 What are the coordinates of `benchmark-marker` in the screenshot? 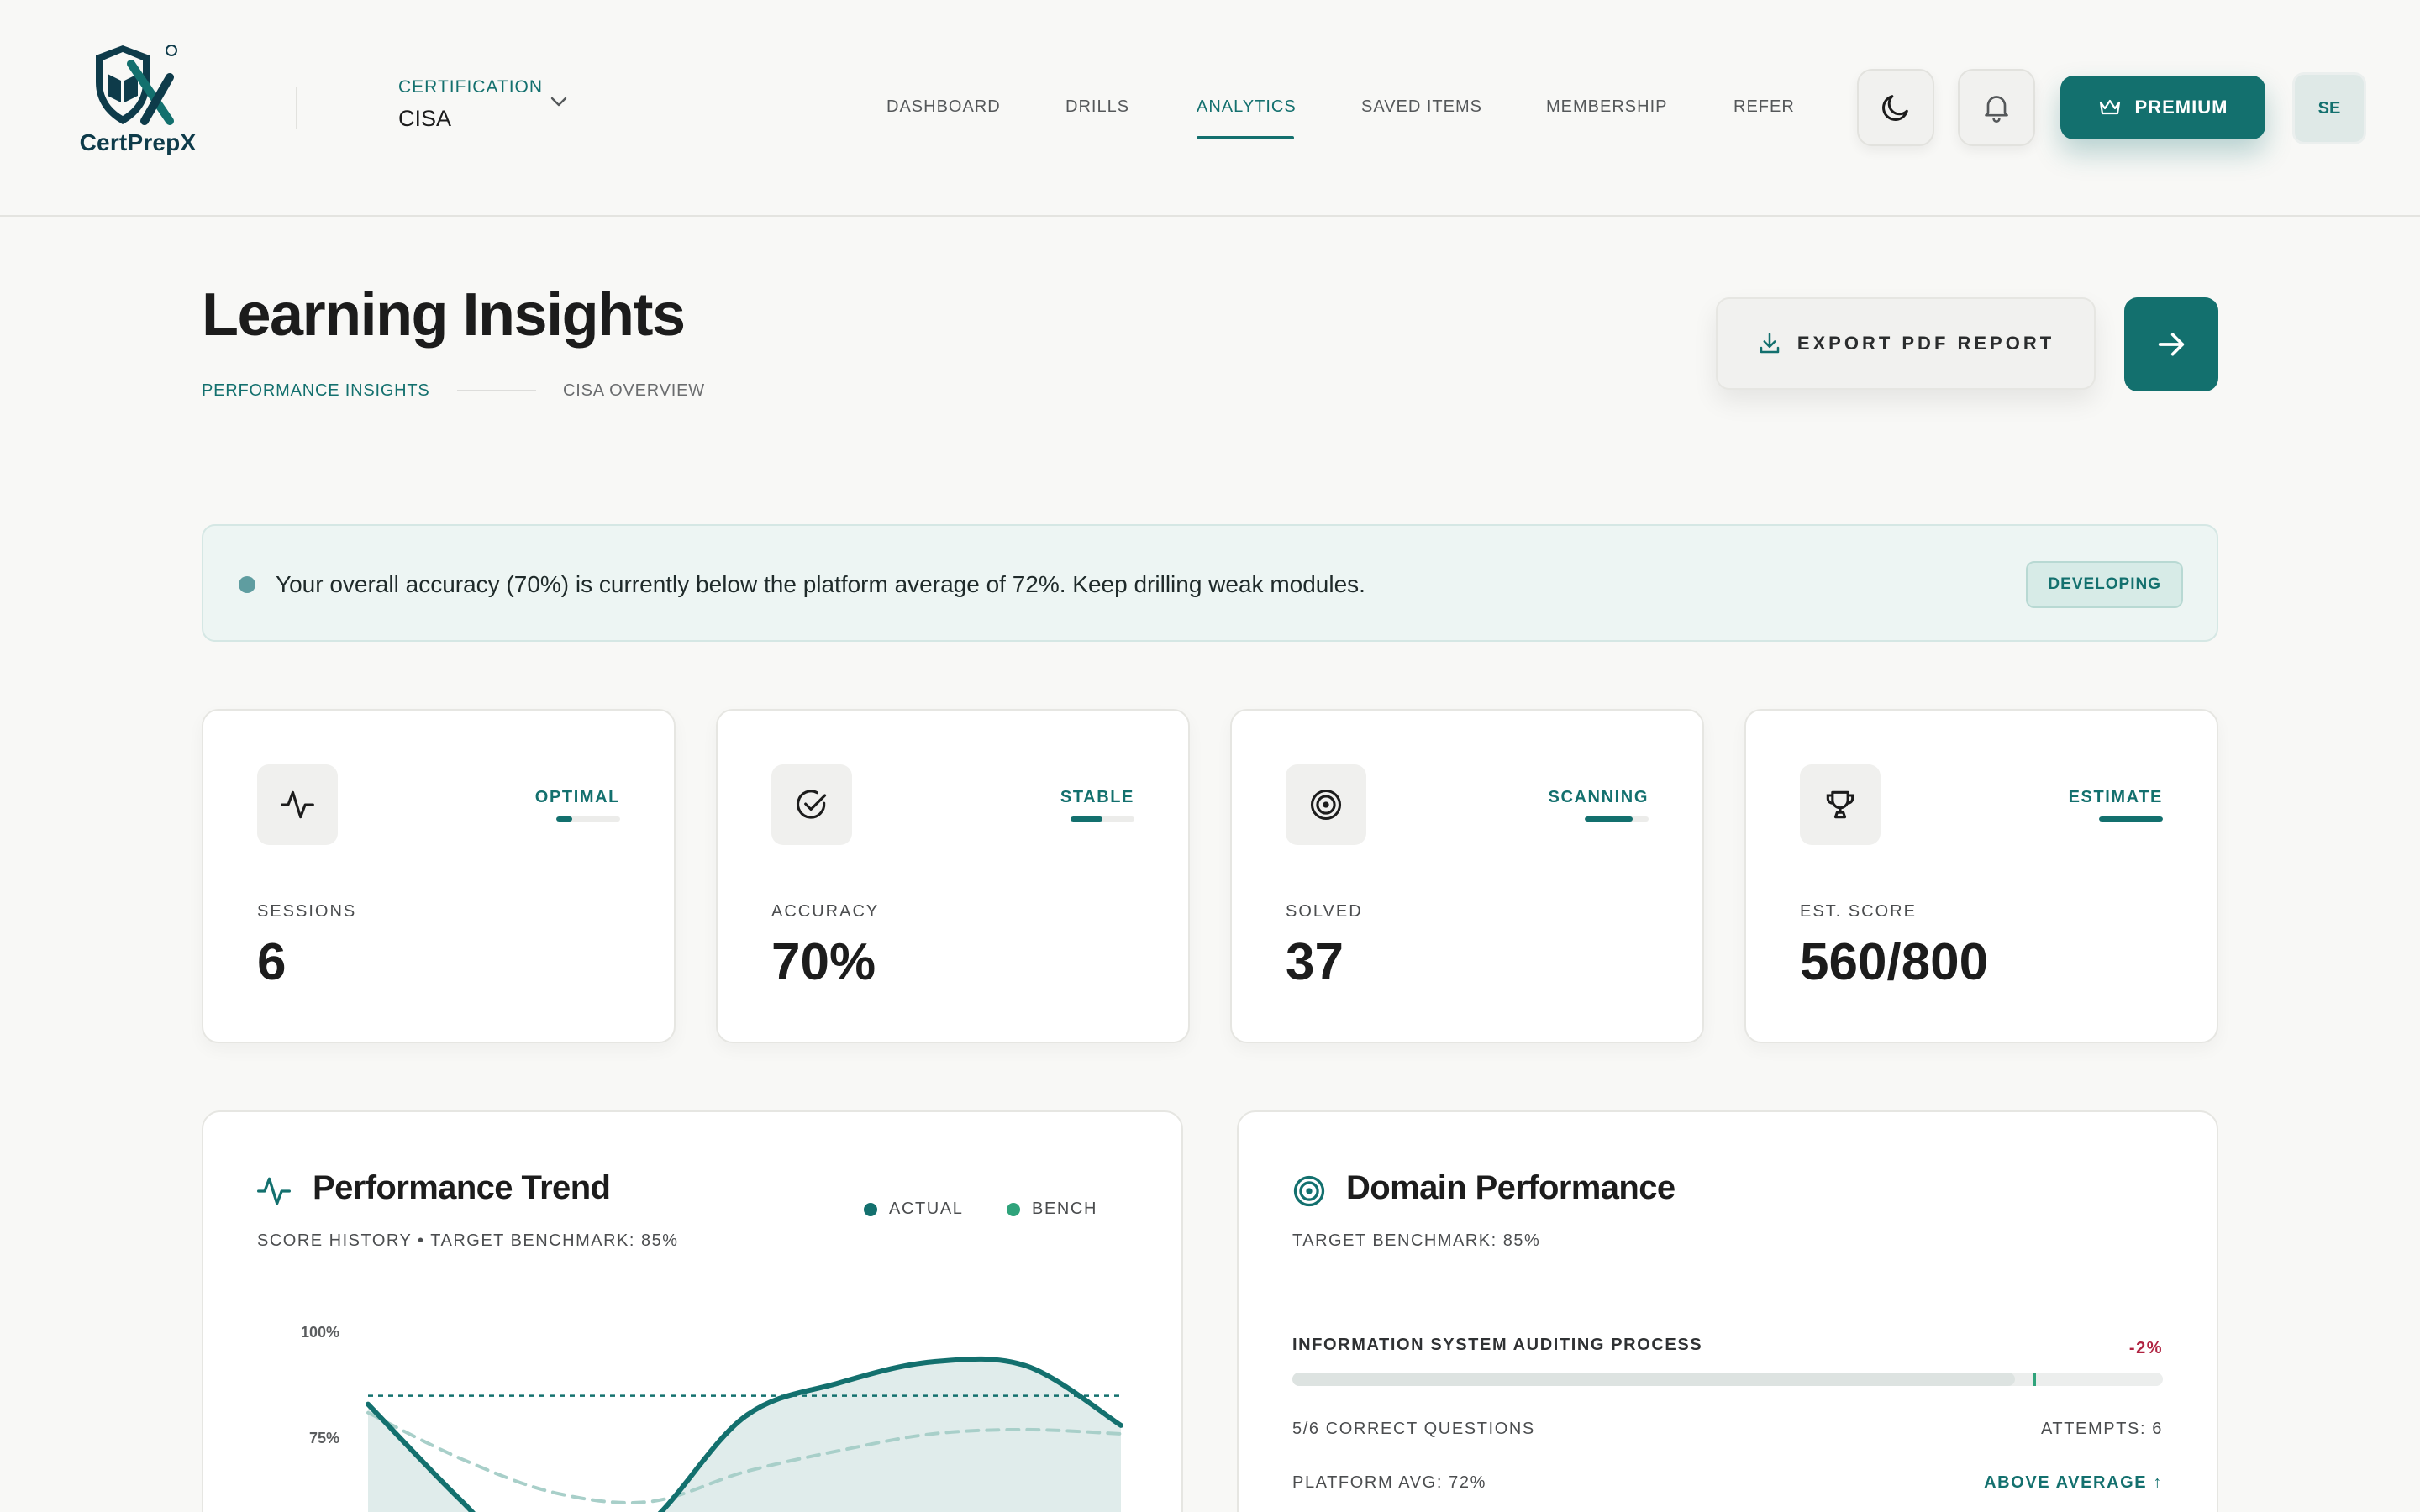 It's located at (2034, 1379).